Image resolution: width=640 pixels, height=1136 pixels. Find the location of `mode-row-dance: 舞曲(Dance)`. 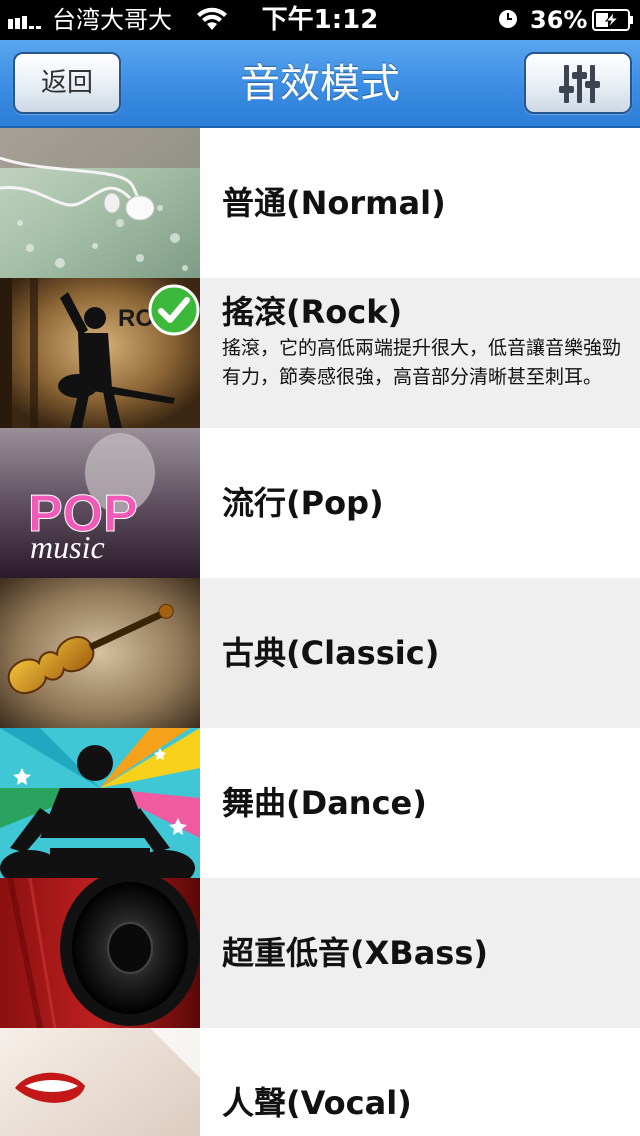

mode-row-dance: 舞曲(Dance) is located at coordinates (320, 803).